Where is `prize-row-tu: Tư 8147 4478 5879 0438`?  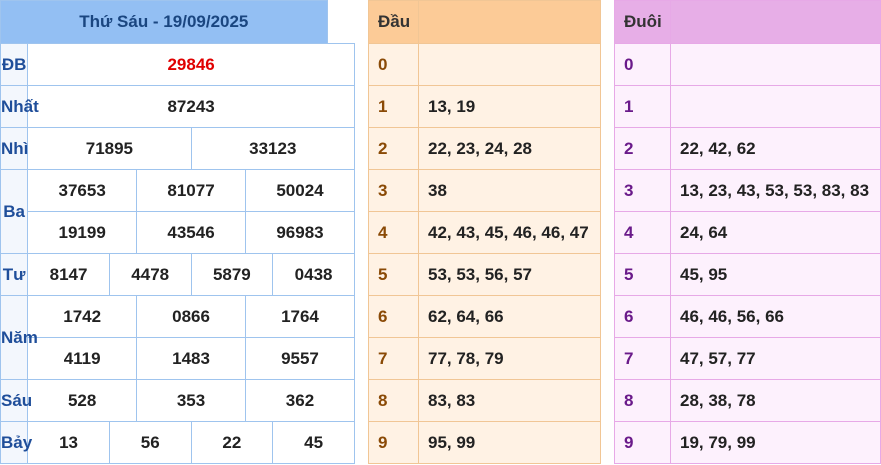
prize-row-tu: Tư 8147 4478 5879 0438 is located at coordinates (177, 274).